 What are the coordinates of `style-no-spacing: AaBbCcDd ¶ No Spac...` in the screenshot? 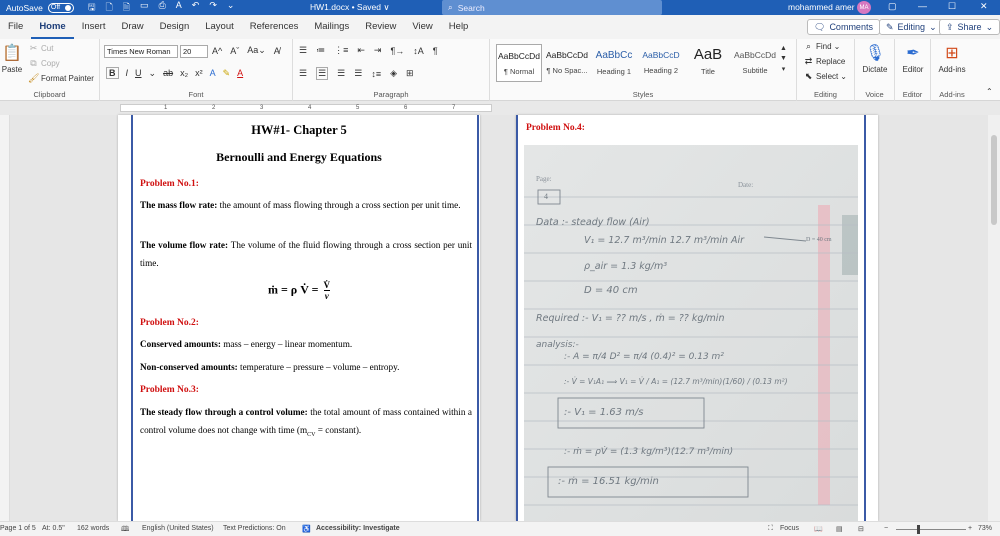 It's located at (567, 63).